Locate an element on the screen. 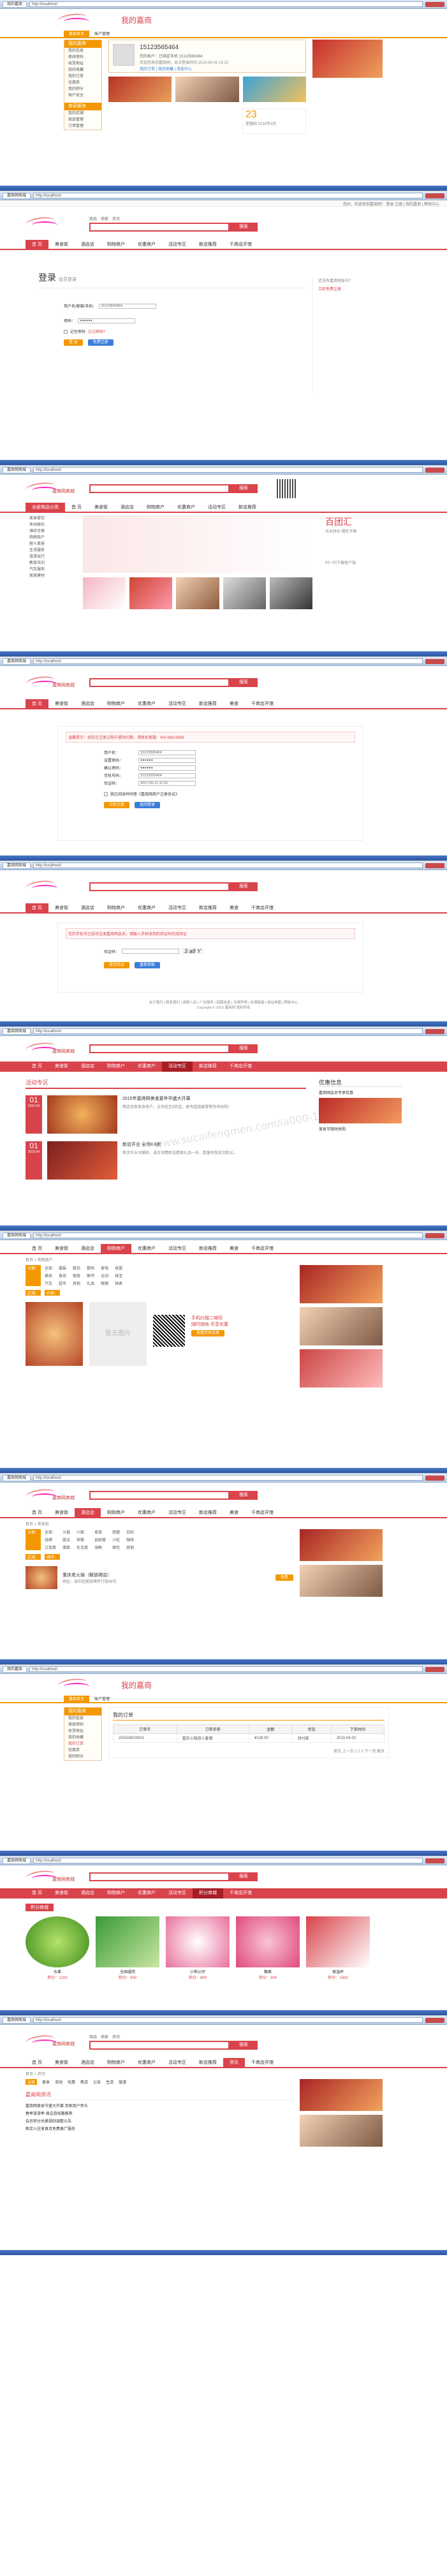  category-link: 全部 is located at coordinates (51, 1532).